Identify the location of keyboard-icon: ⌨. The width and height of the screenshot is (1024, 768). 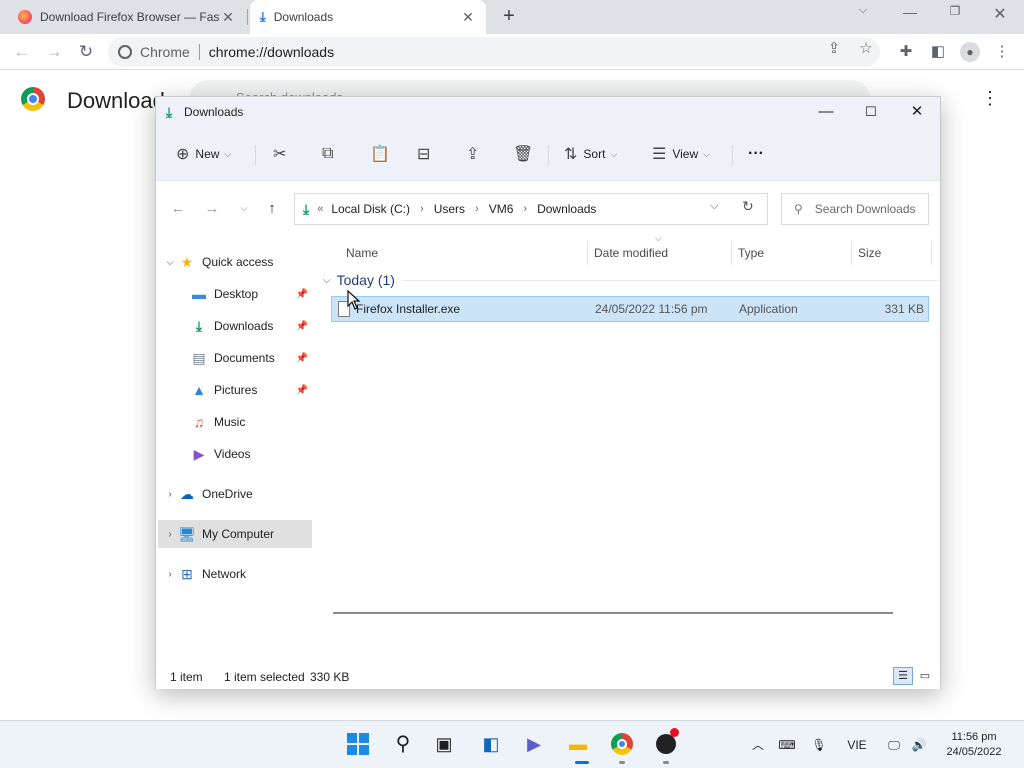
(787, 745).